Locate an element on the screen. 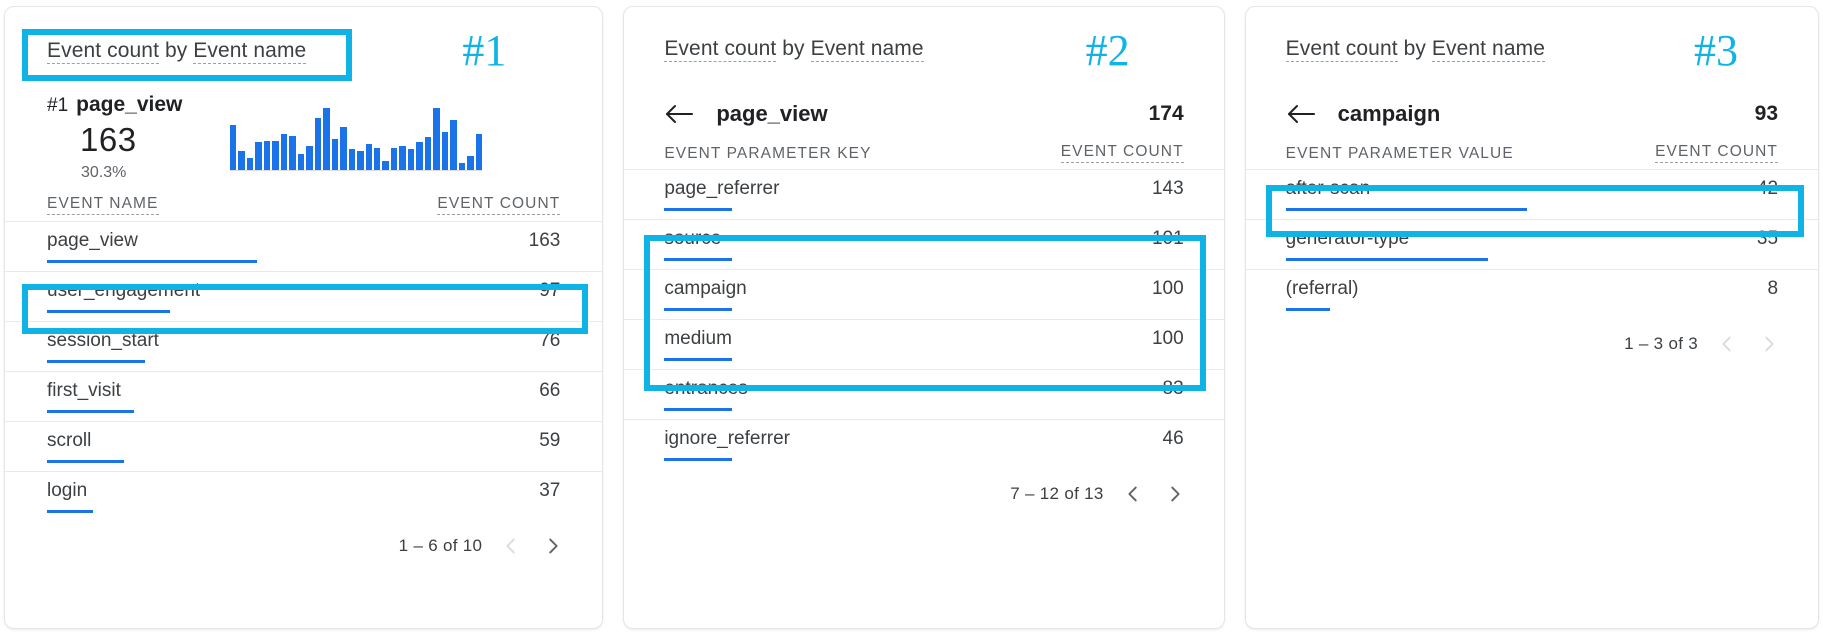  table-row-value: 46 is located at coordinates (1173, 438).